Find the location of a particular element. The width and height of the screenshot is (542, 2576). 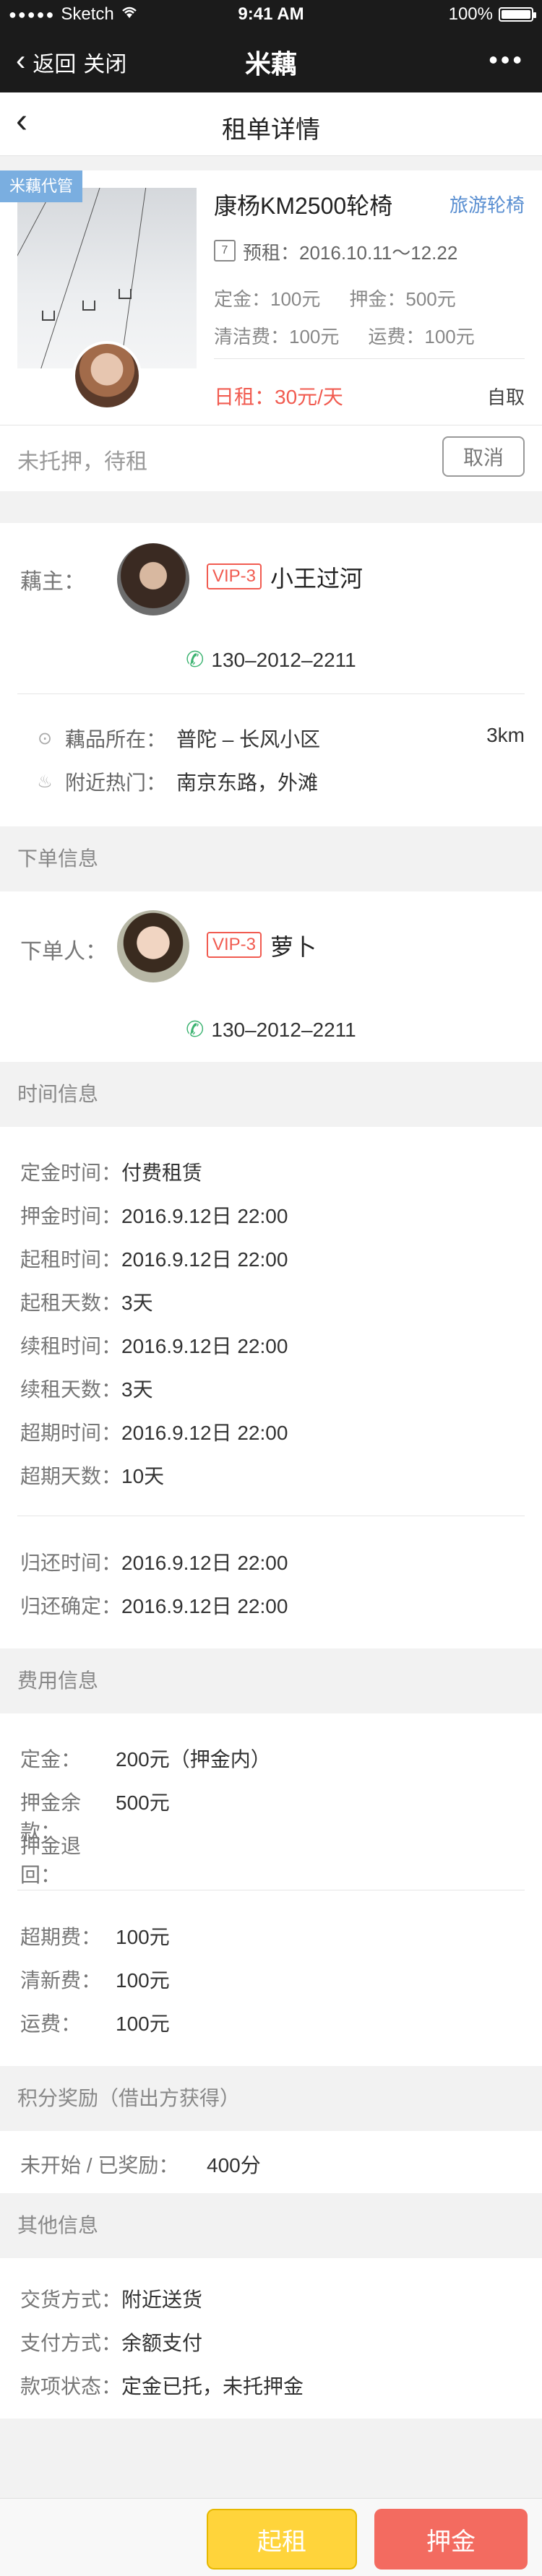

owner-phone: ✆ 130–2012–2211 is located at coordinates (271, 660).